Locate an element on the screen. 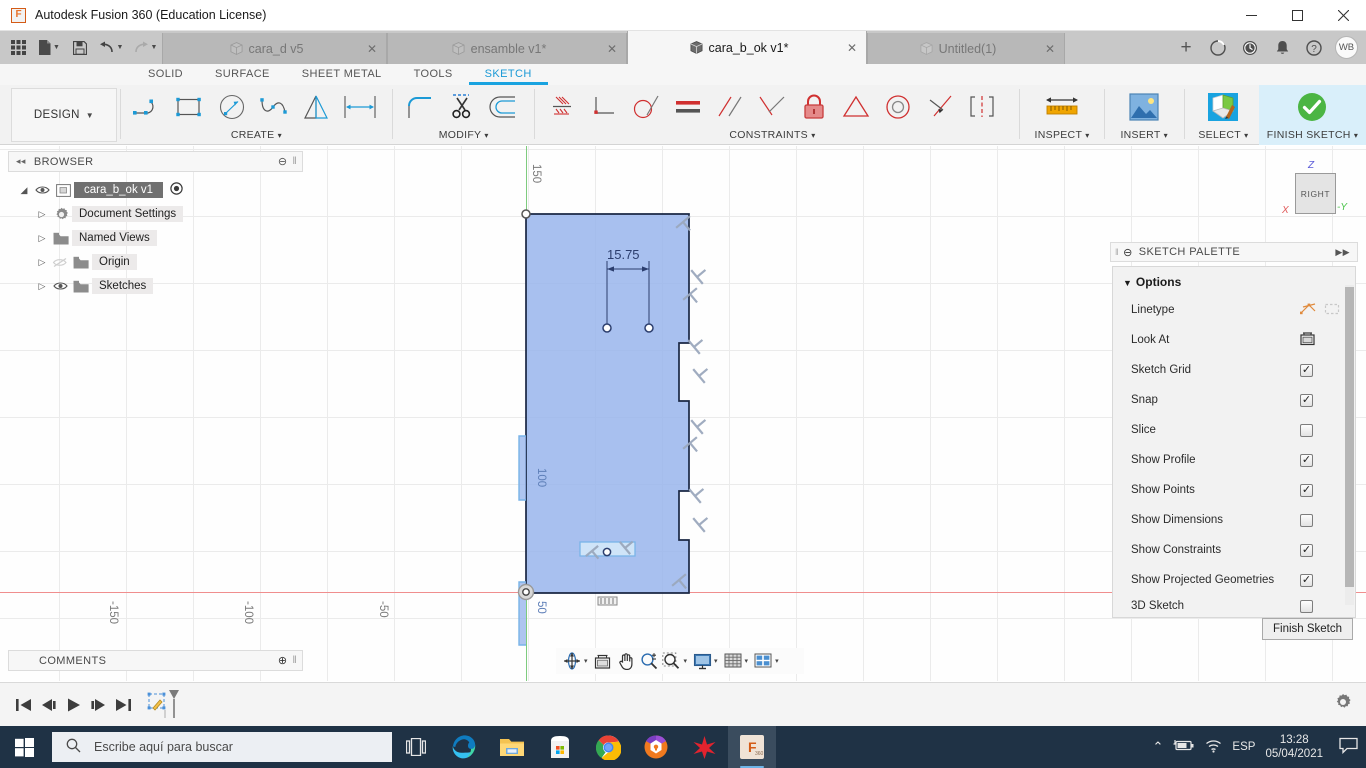 The width and height of the screenshot is (1366, 768). minimize-panel-icon: ⊖ is located at coordinates (283, 161).